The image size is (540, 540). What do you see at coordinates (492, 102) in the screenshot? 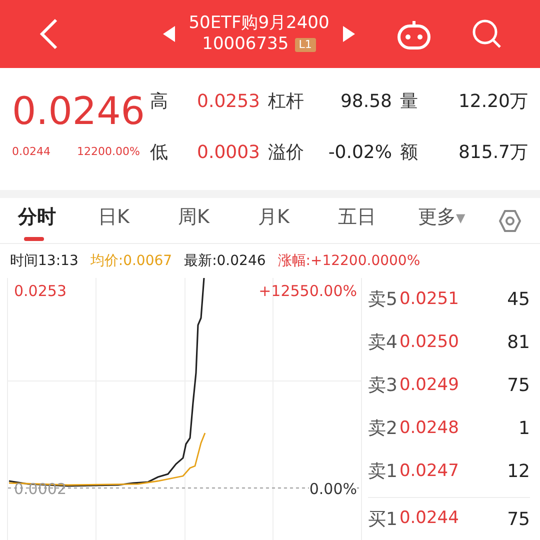
I see `stat-value: 12.20万` at bounding box center [492, 102].